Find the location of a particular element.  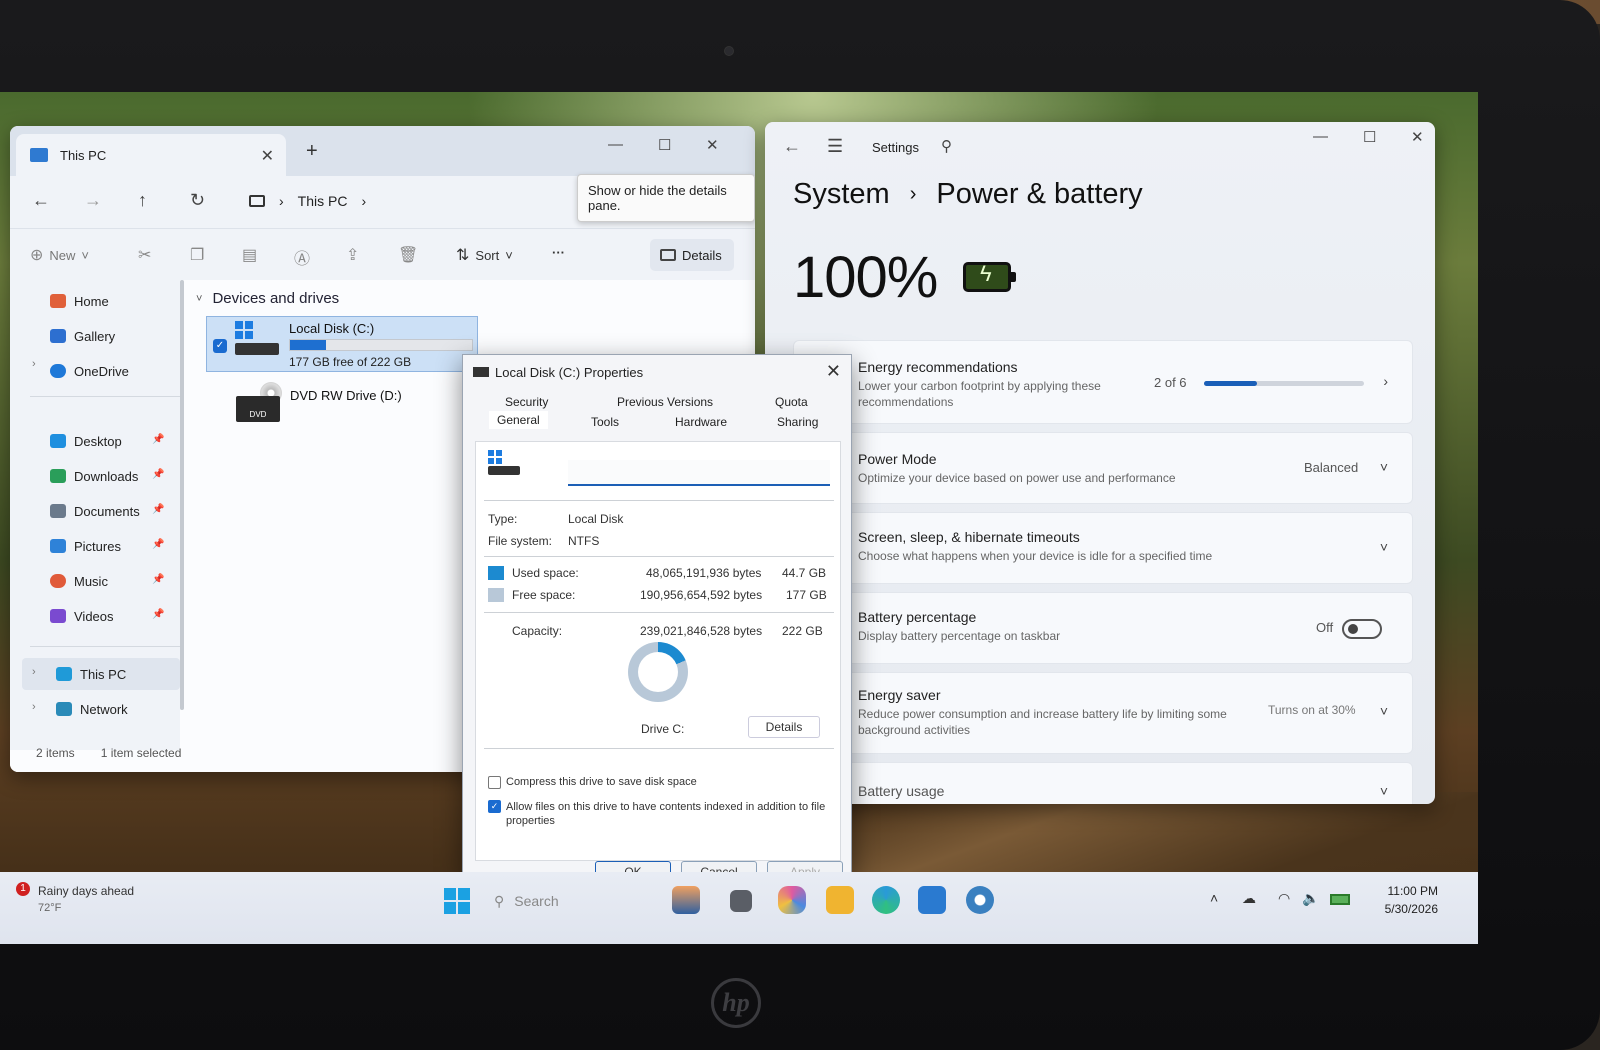

sidebar-item-network: Network is located at coordinates (92, 709).